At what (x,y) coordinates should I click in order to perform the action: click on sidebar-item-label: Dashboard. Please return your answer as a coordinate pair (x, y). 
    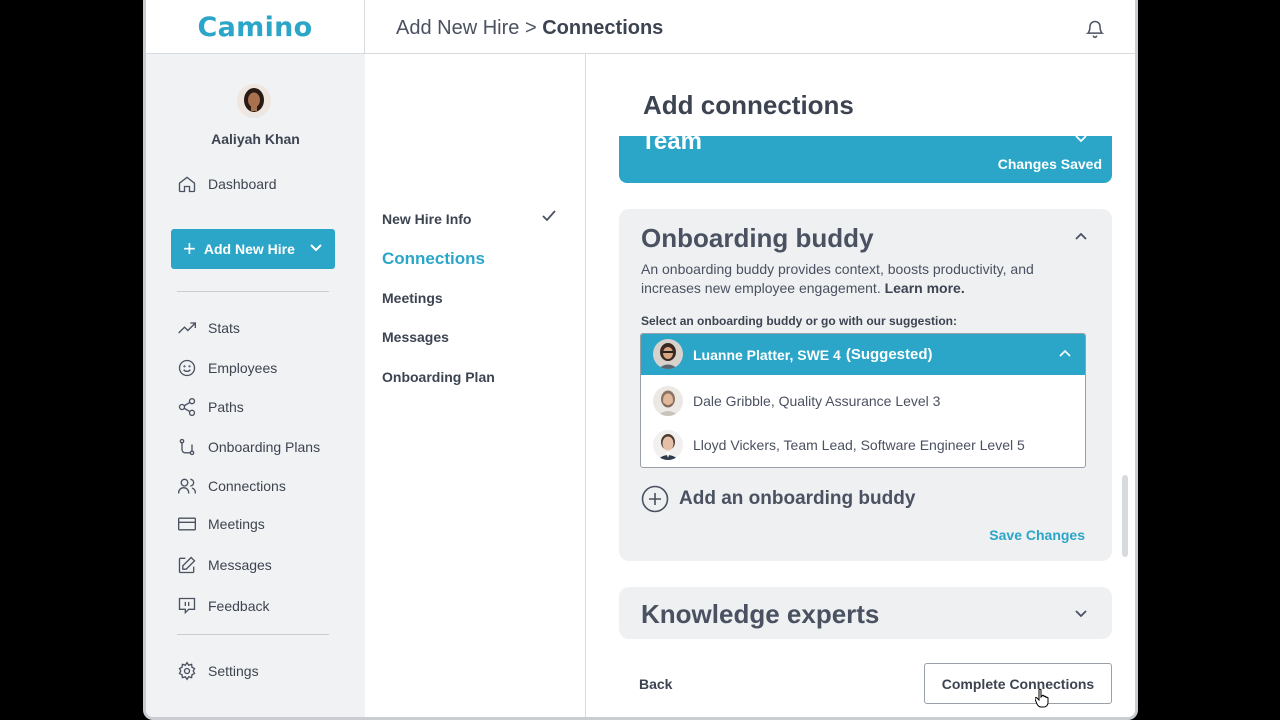
    Looking at the image, I should click on (242, 184).